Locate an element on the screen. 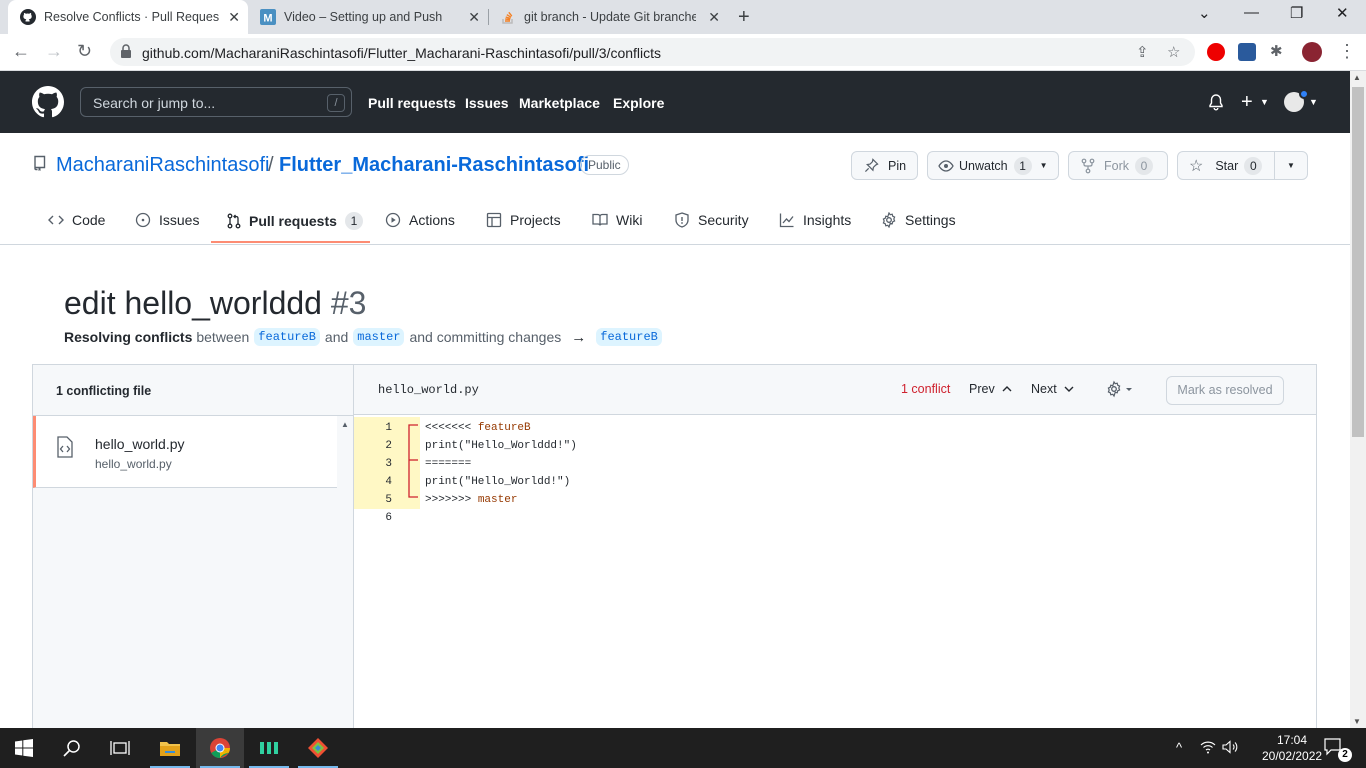 The image size is (1366, 768). github-logo-icon is located at coordinates (48, 104).